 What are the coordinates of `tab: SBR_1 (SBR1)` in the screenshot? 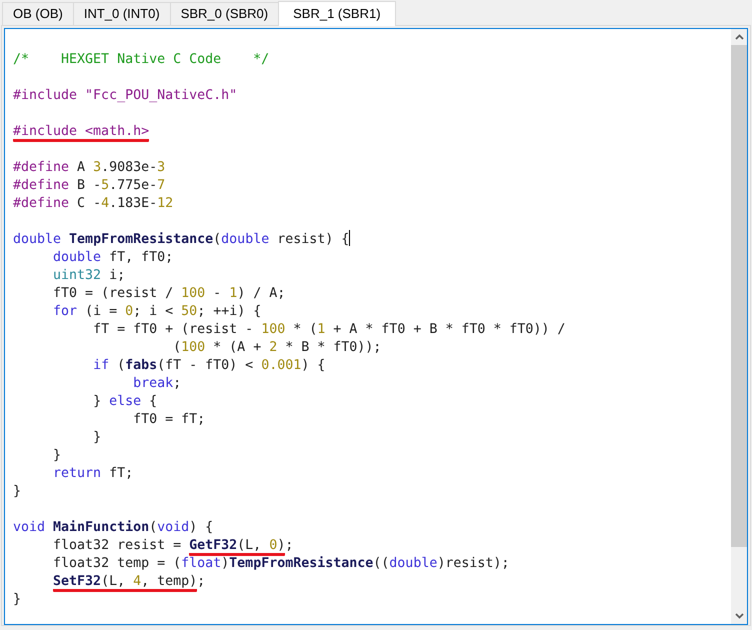 It's located at (337, 13).